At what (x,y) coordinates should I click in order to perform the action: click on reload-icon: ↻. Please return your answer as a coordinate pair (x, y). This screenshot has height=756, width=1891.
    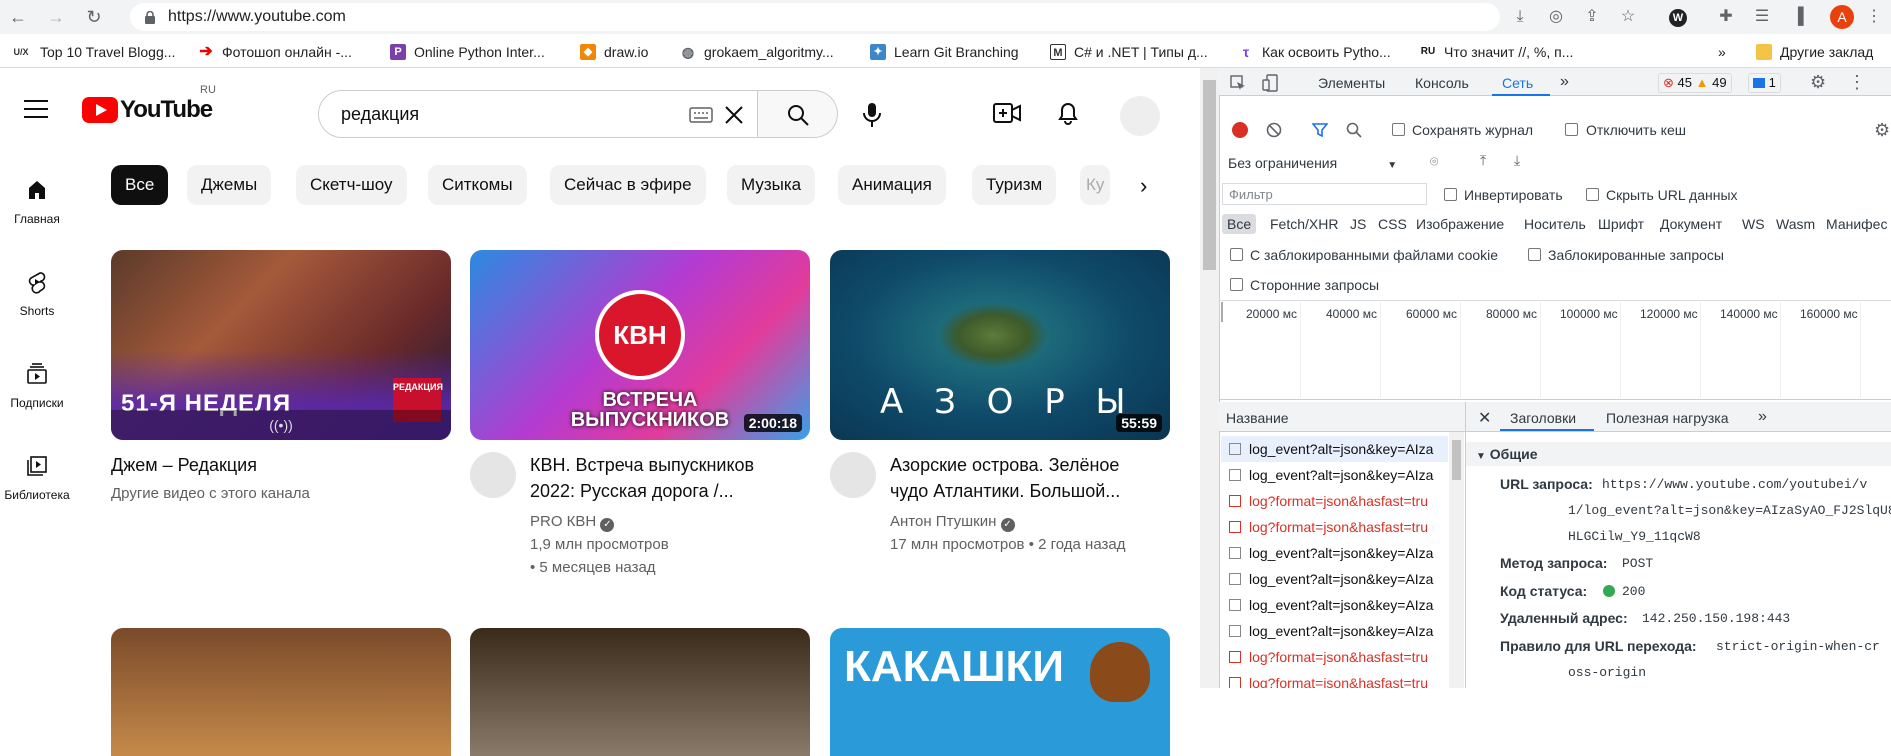
    Looking at the image, I should click on (94, 17).